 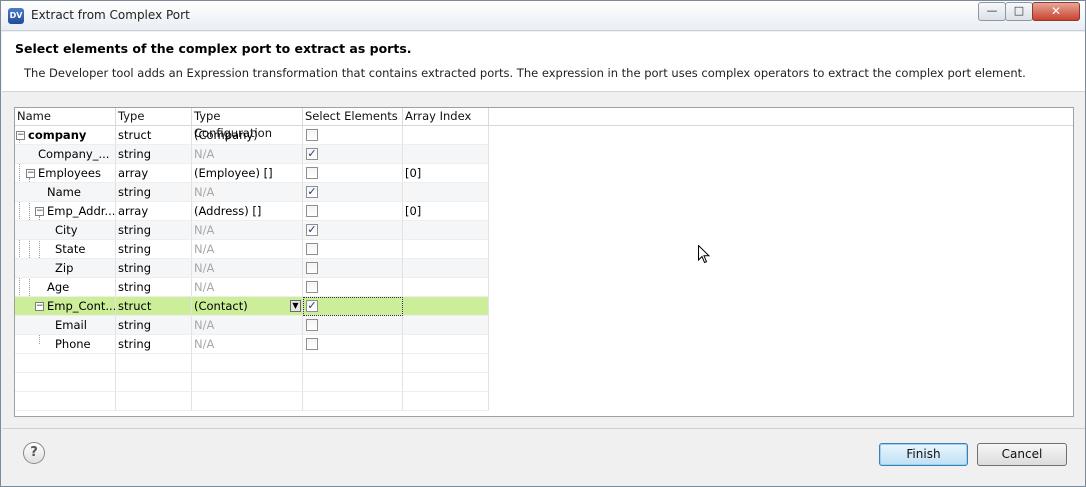 I want to click on maximize-button: □, so click(x=1019, y=11).